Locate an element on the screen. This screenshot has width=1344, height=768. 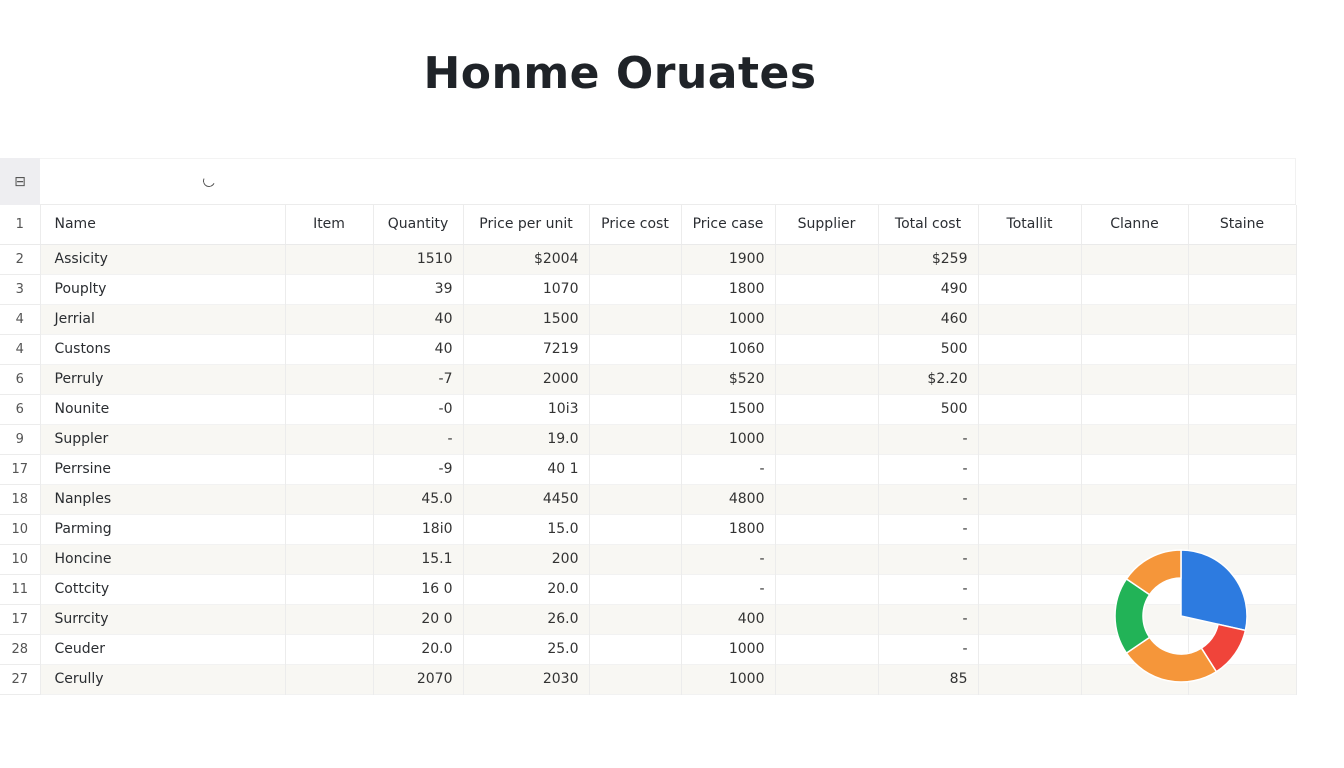
cell-quantity: 16 0 is located at coordinates (418, 589).